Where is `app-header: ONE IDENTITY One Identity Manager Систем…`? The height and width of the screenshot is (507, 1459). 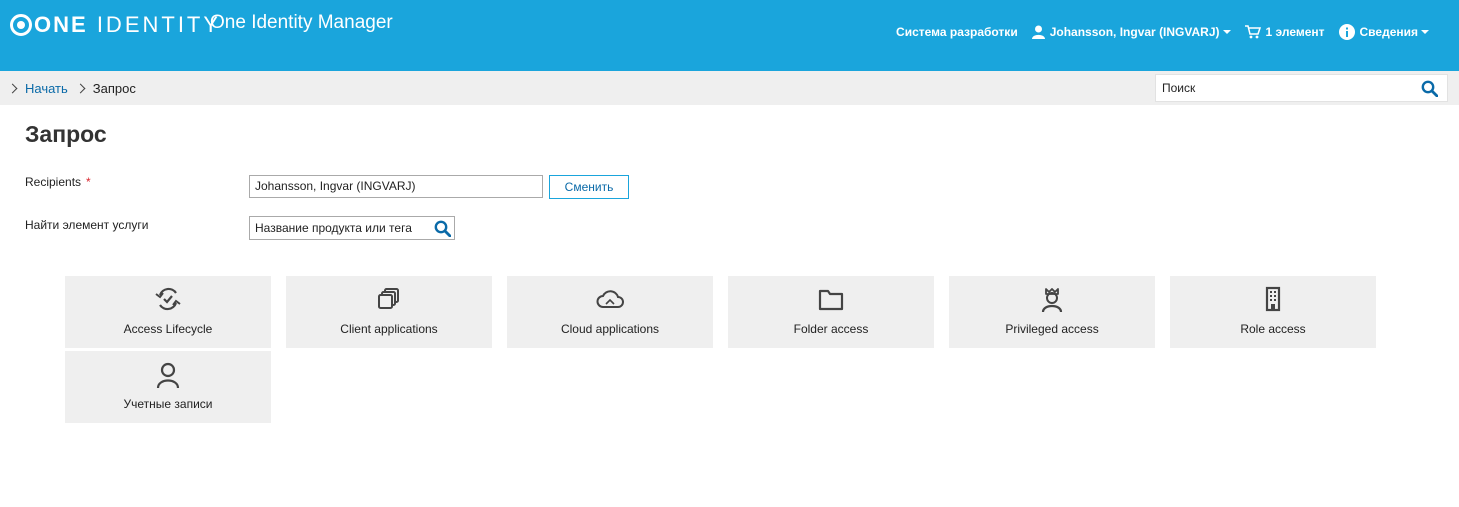
app-header: ONE IDENTITY One Identity Manager Систем… is located at coordinates (729, 35).